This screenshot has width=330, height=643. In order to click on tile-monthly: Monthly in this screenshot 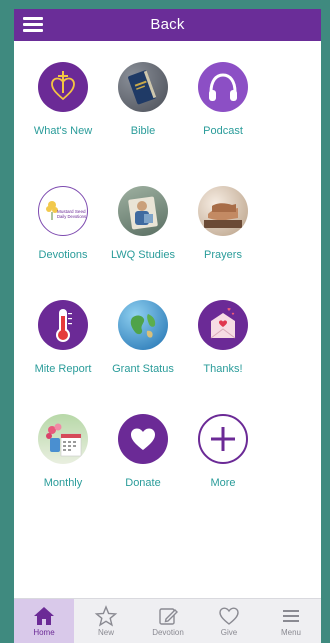, I will do `click(63, 451)`.